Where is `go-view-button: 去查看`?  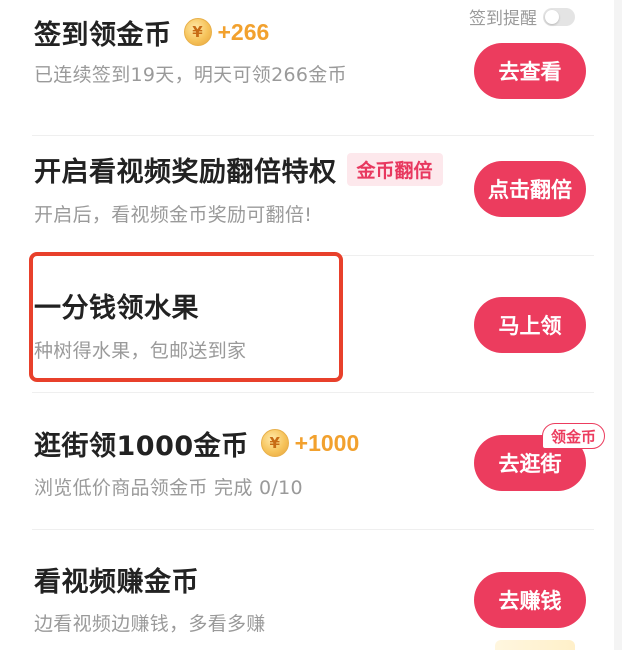 go-view-button: 去查看 is located at coordinates (530, 71).